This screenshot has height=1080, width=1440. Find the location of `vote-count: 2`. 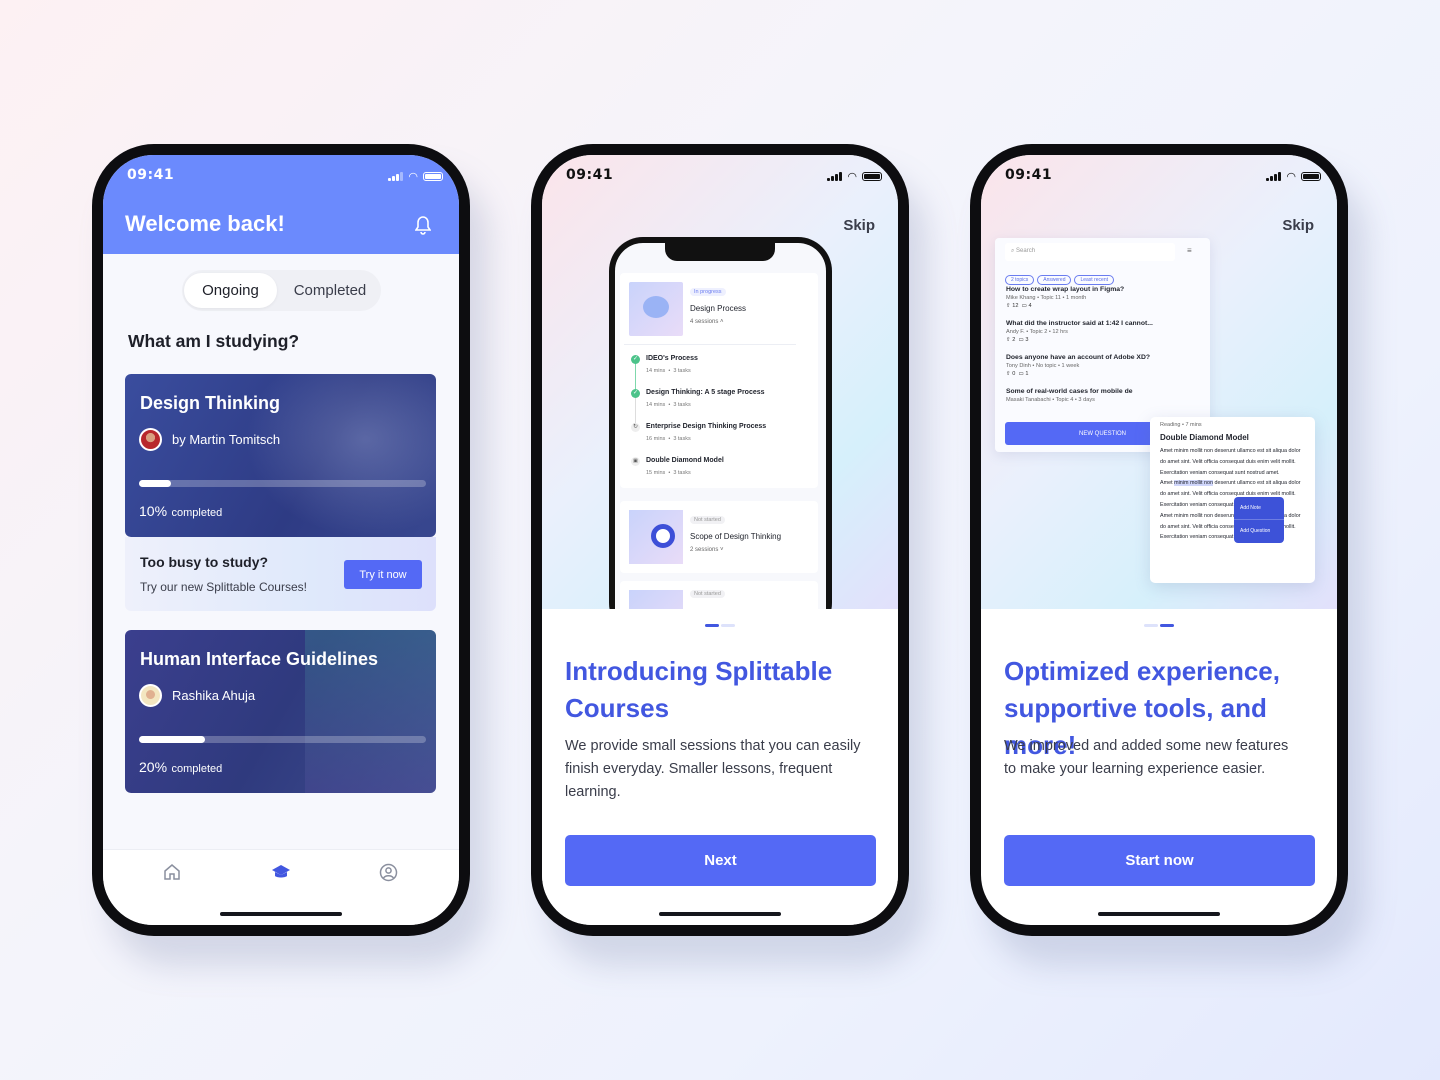

vote-count: 2 is located at coordinates (1014, 340).